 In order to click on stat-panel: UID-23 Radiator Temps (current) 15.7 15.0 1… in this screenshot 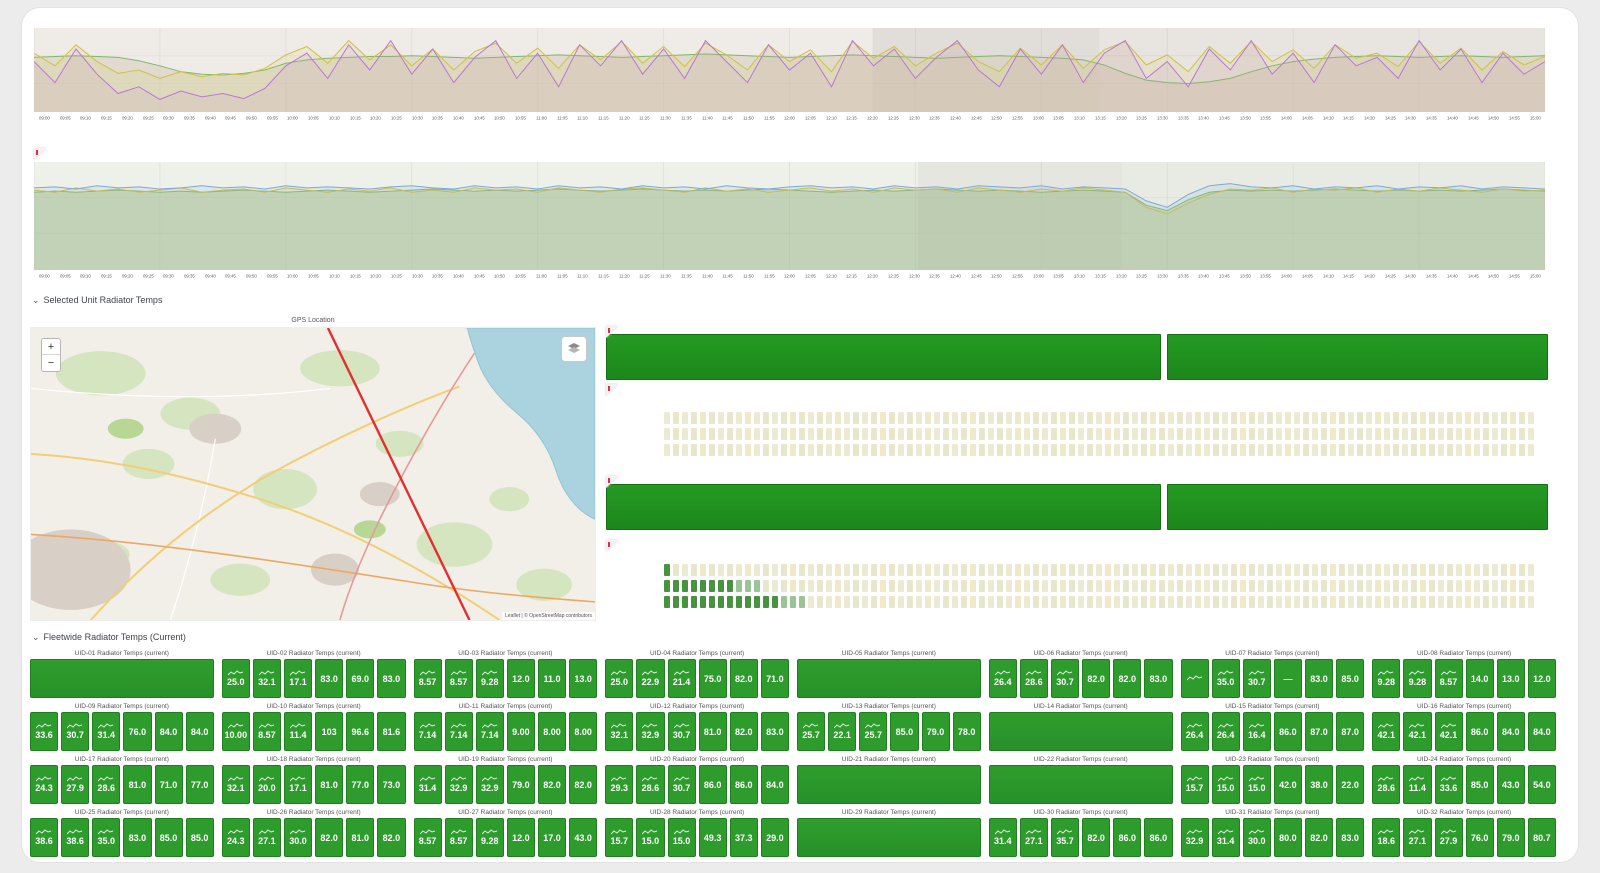, I will do `click(1272, 779)`.